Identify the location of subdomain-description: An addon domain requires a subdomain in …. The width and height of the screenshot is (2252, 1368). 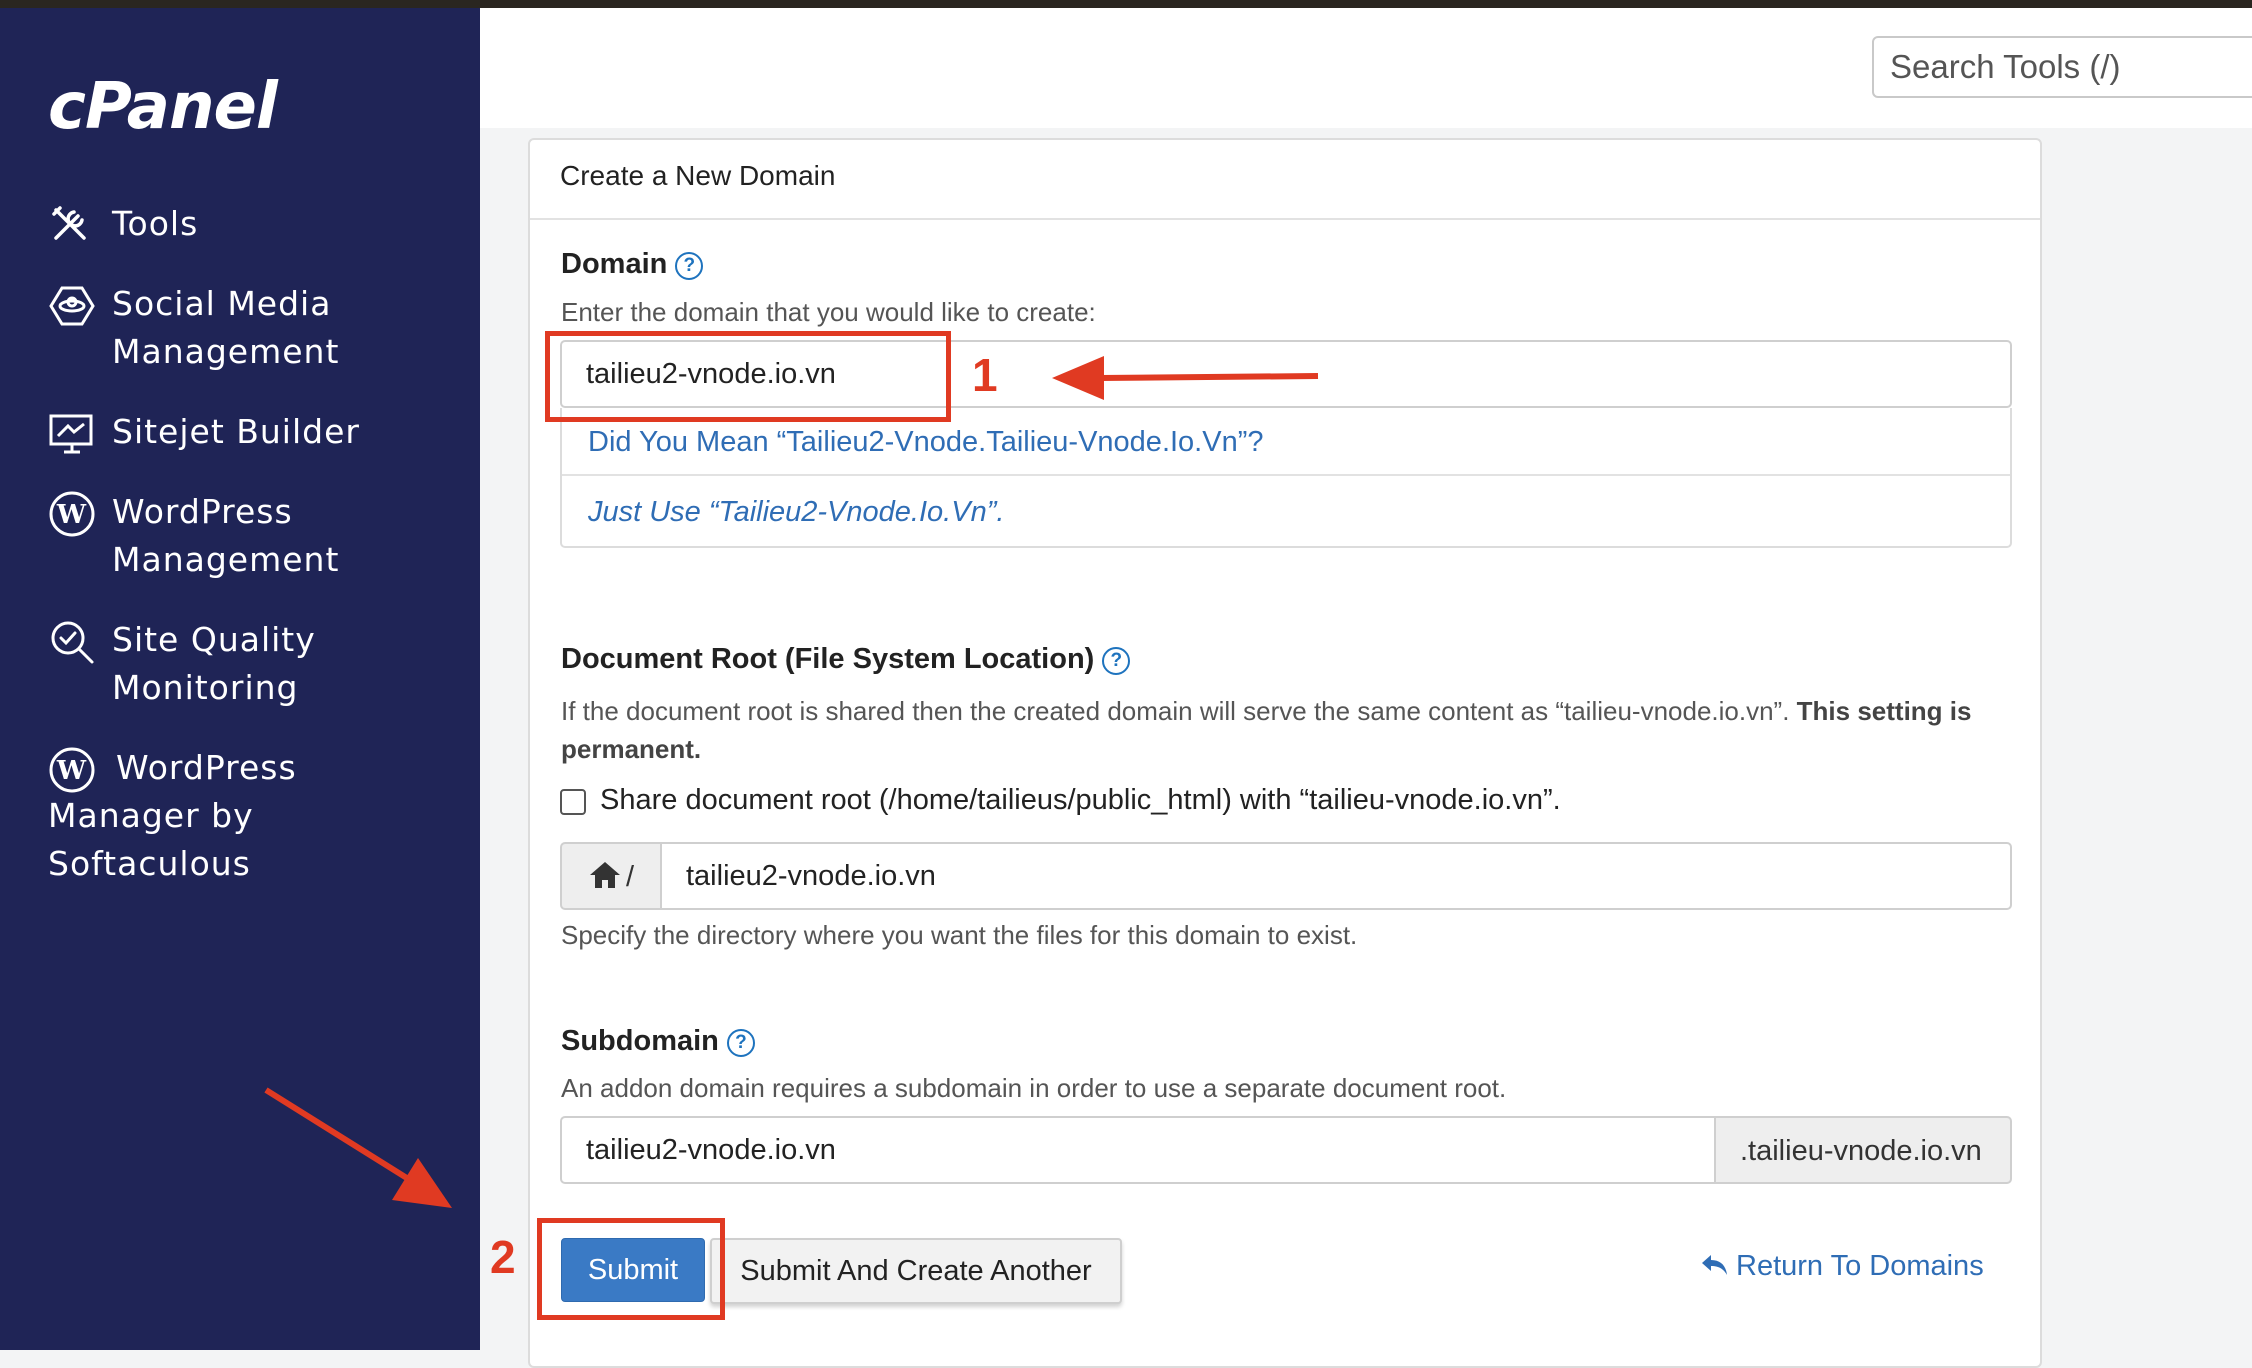
(1034, 1088).